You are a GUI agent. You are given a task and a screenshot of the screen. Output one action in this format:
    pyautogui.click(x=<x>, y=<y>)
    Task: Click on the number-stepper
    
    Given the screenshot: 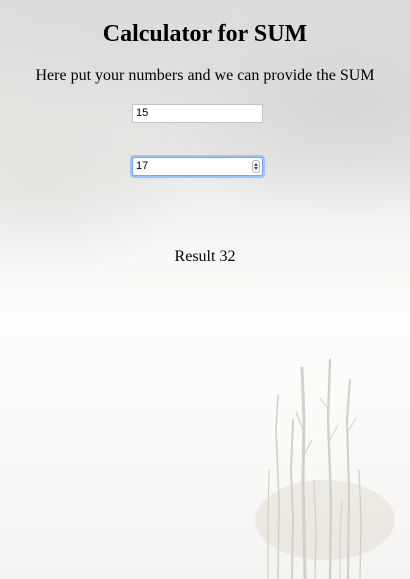 What is the action you would take?
    pyautogui.click(x=256, y=166)
    